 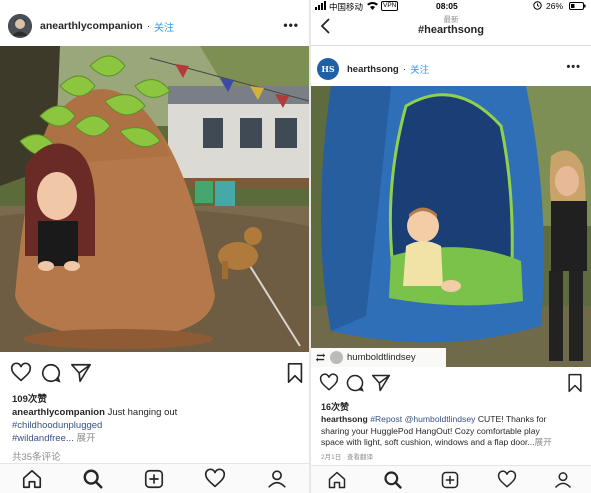 I want to click on hashtag-nav-header: 最新 #hearthsong, so click(x=451, y=29).